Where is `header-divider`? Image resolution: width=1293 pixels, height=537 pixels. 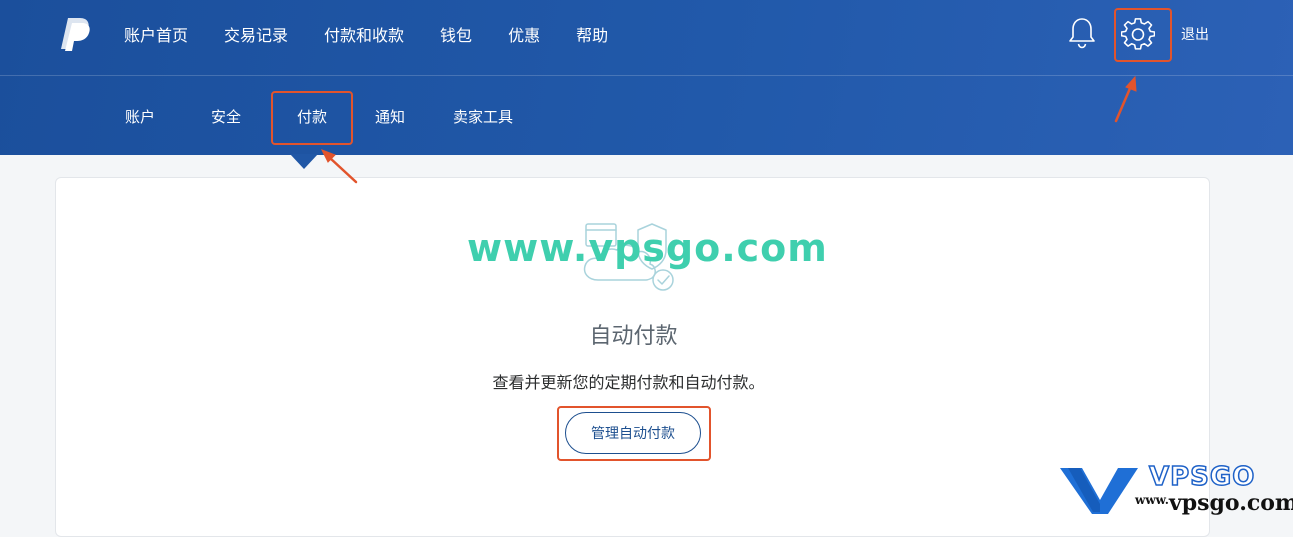
header-divider is located at coordinates (646, 75).